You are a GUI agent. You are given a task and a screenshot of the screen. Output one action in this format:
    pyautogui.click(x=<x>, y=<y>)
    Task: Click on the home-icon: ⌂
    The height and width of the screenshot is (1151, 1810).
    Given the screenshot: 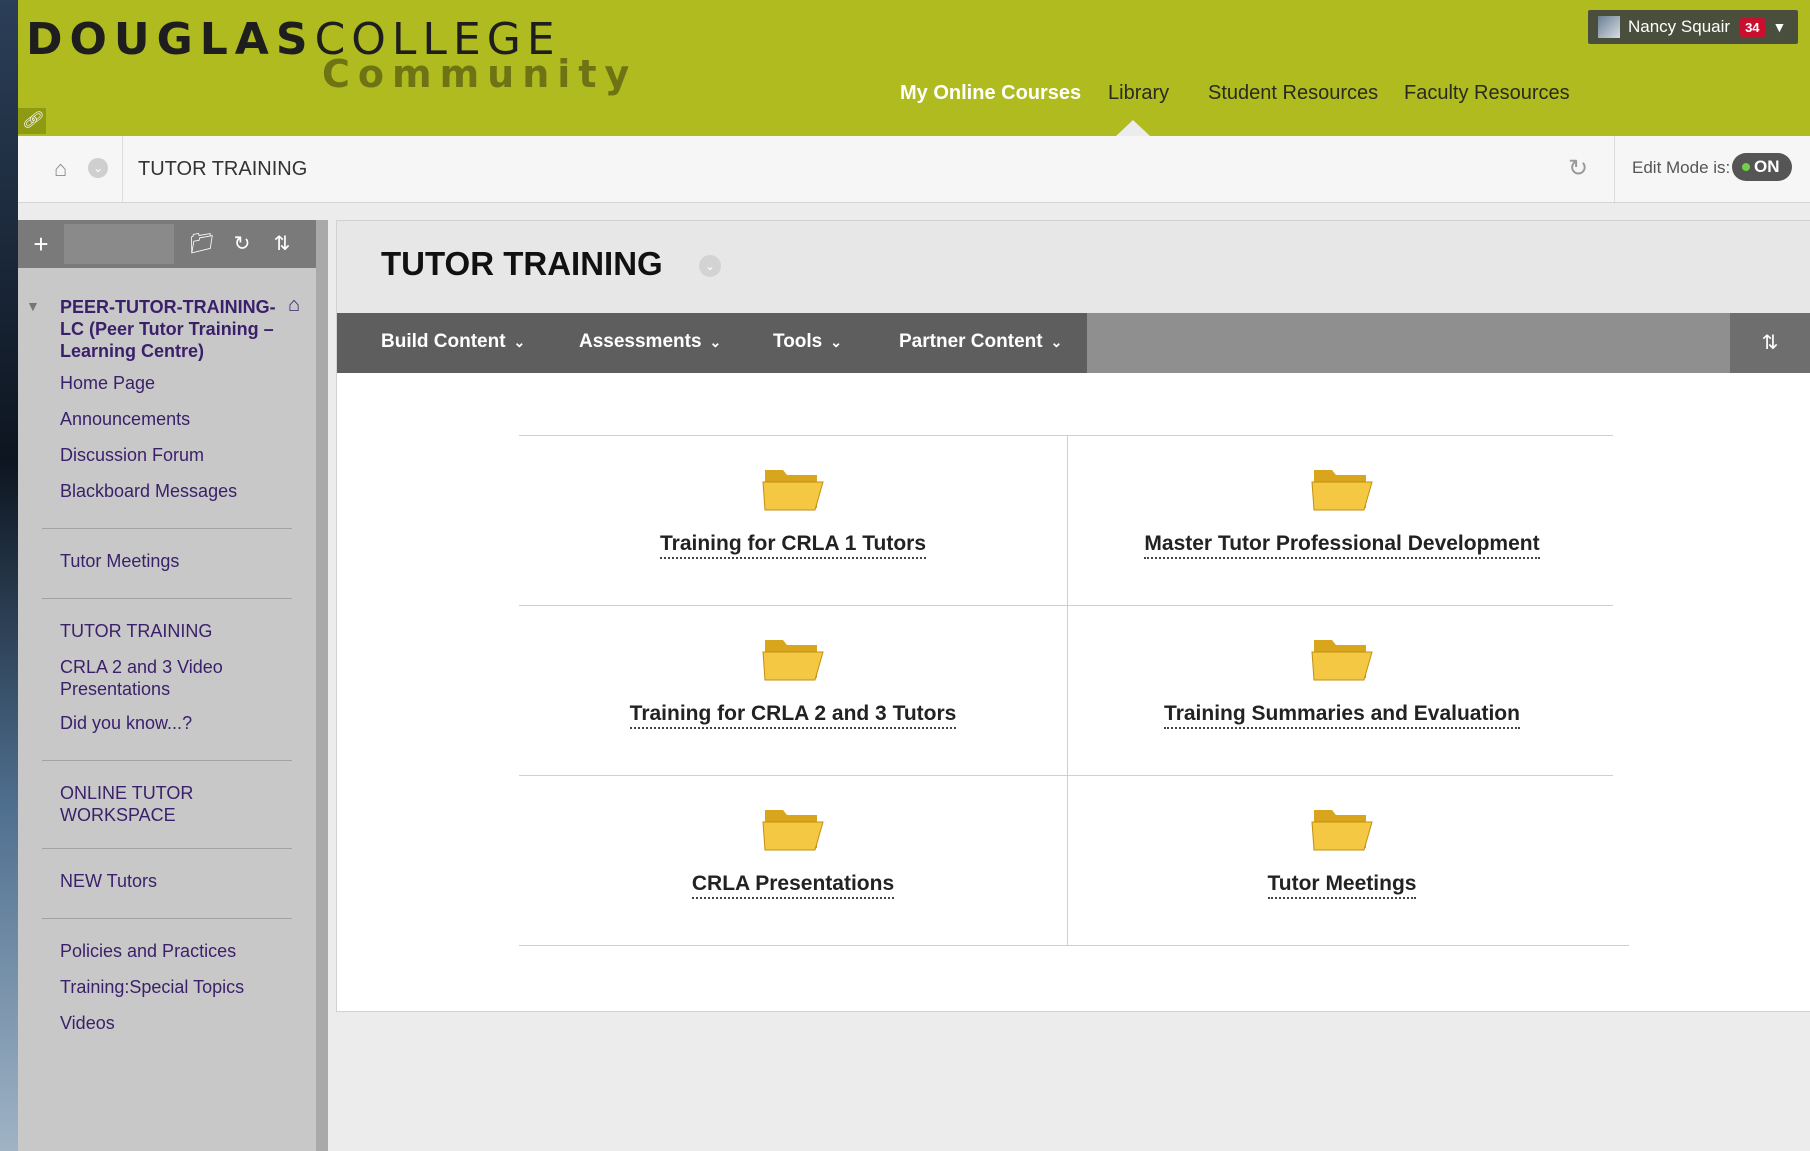 What is the action you would take?
    pyautogui.click(x=60, y=169)
    